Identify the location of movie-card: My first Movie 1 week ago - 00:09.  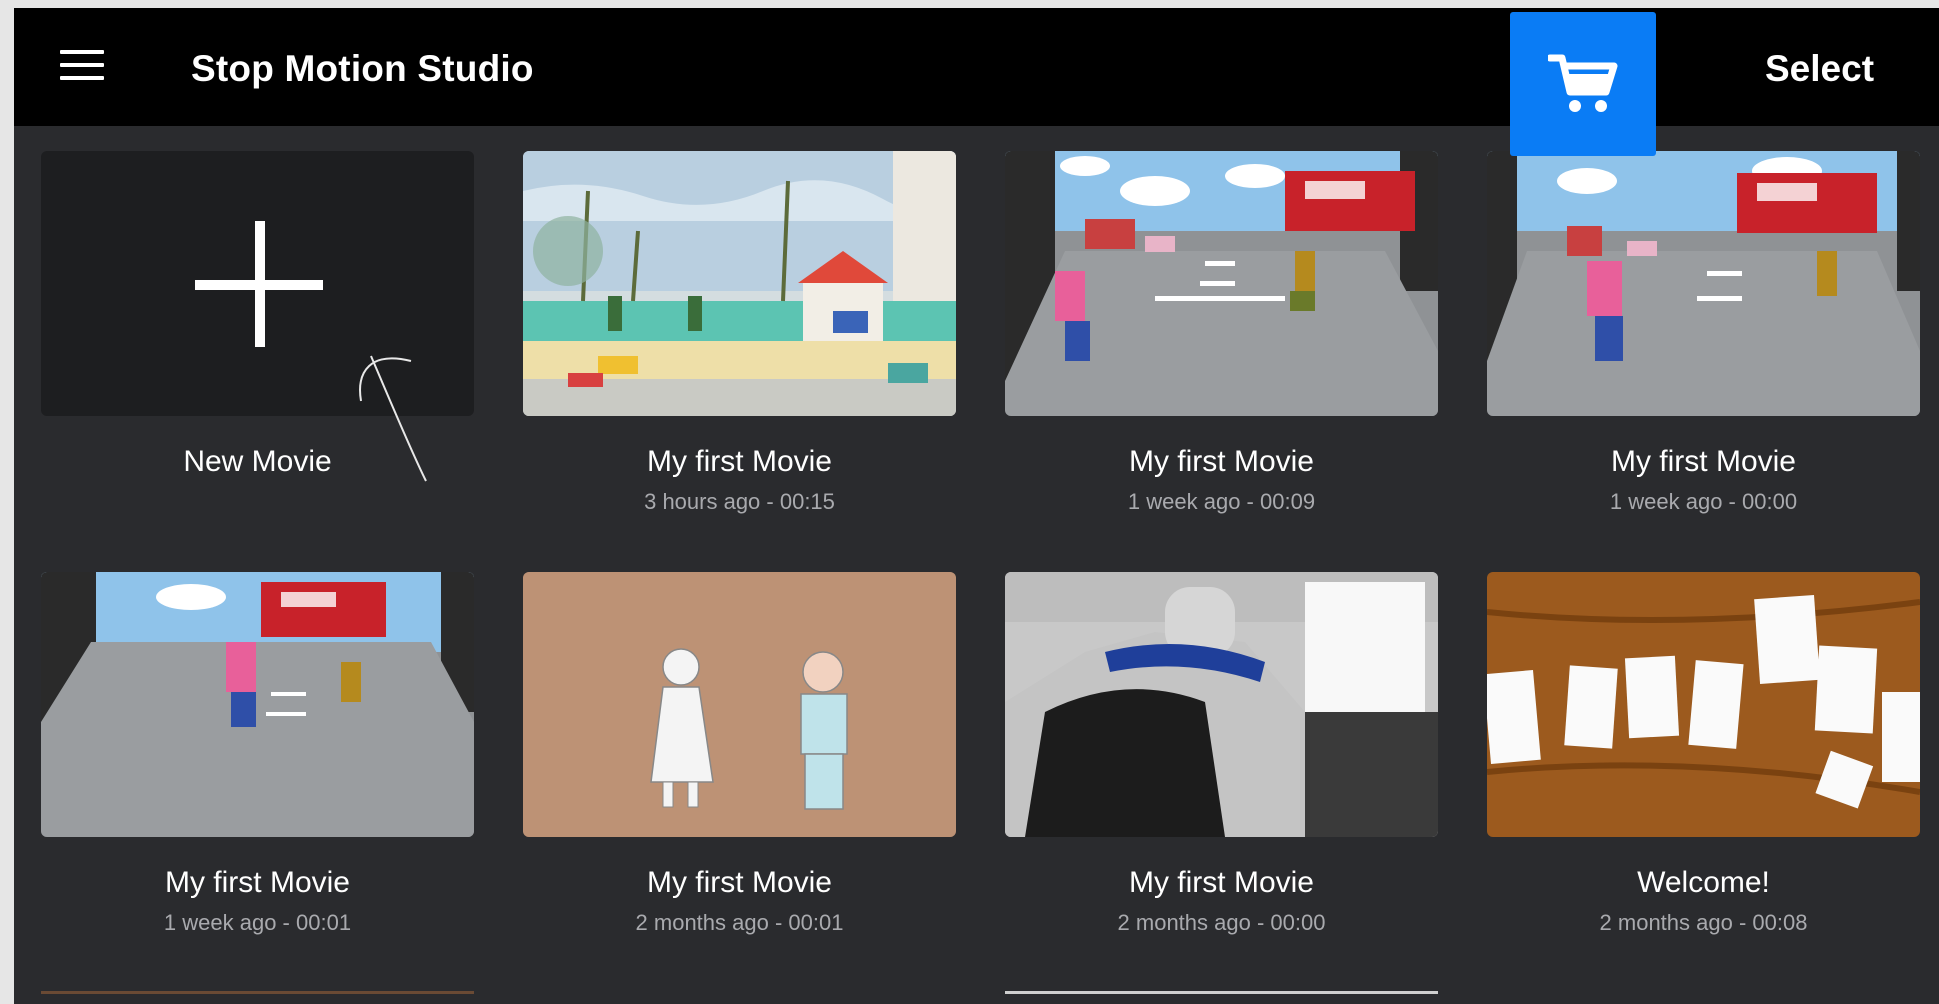
(1221, 332).